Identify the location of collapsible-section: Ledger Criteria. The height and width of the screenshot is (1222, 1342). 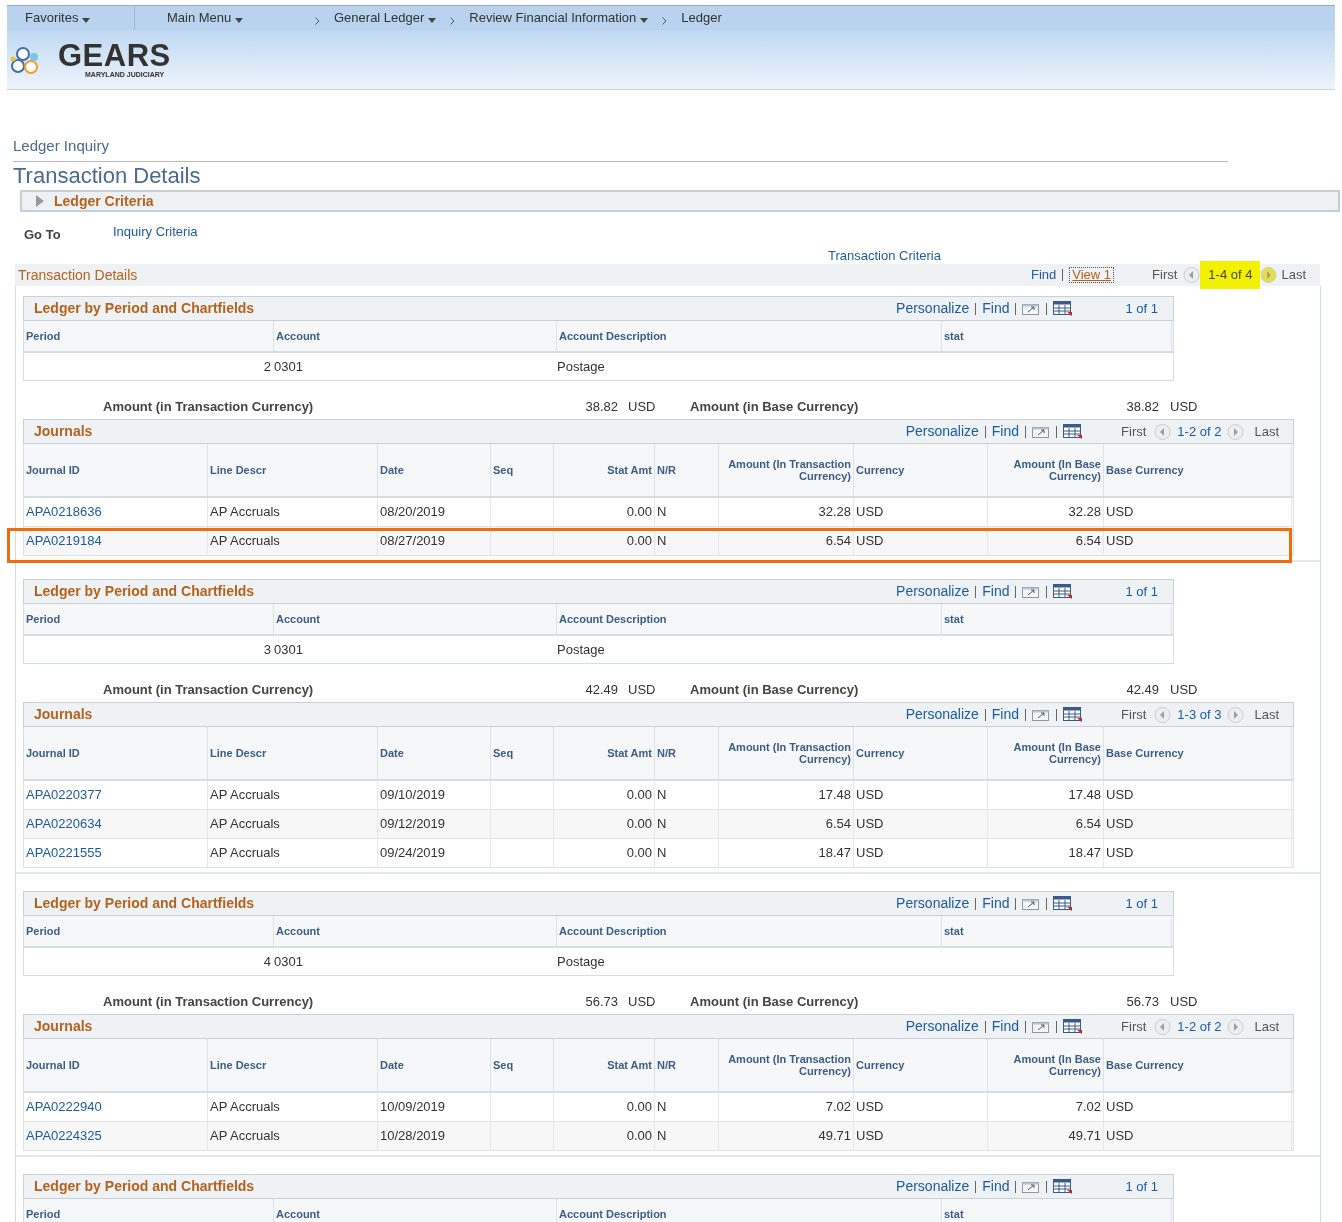
(680, 201).